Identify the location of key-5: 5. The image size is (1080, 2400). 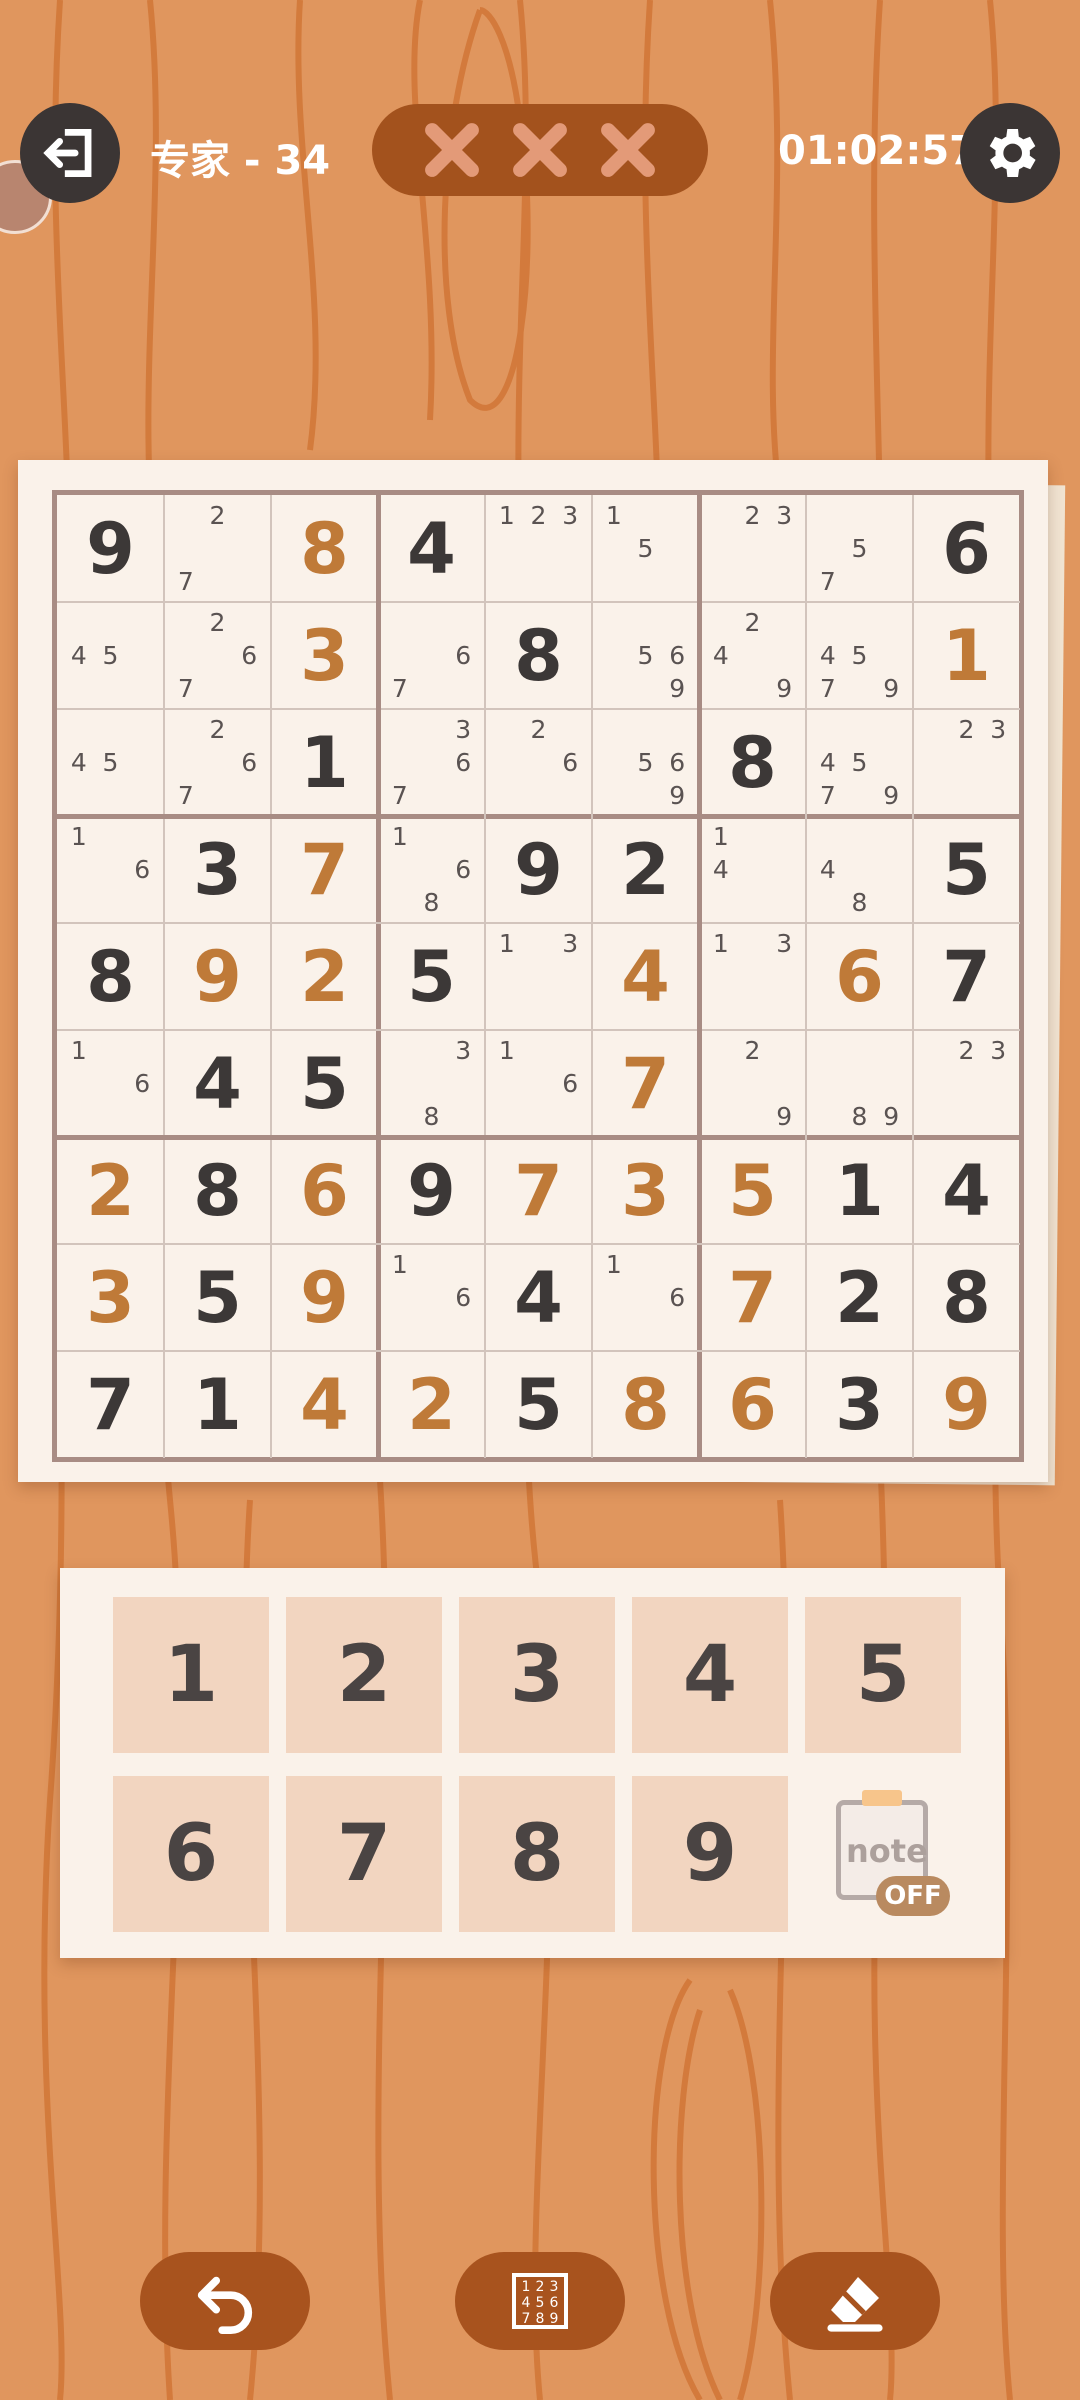
(883, 1675).